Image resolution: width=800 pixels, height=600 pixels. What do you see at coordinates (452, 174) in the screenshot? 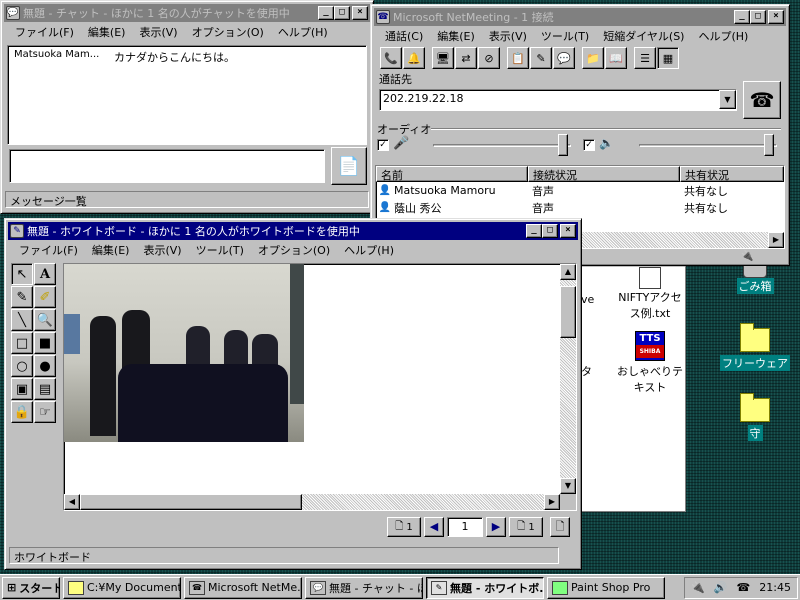
I see `column-name: 名前` at bounding box center [452, 174].